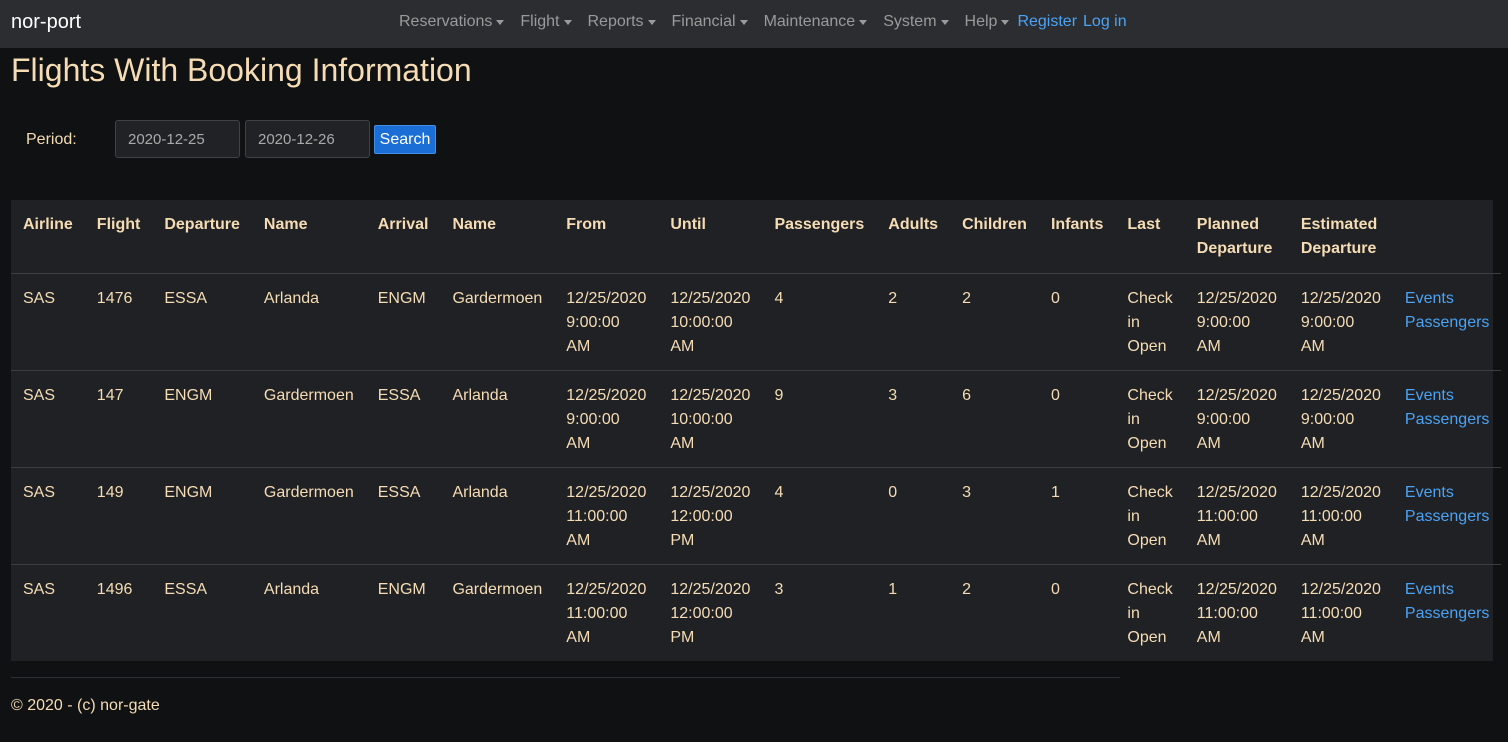 The height and width of the screenshot is (742, 1508). I want to click on col-header-departure: Departure, so click(202, 237).